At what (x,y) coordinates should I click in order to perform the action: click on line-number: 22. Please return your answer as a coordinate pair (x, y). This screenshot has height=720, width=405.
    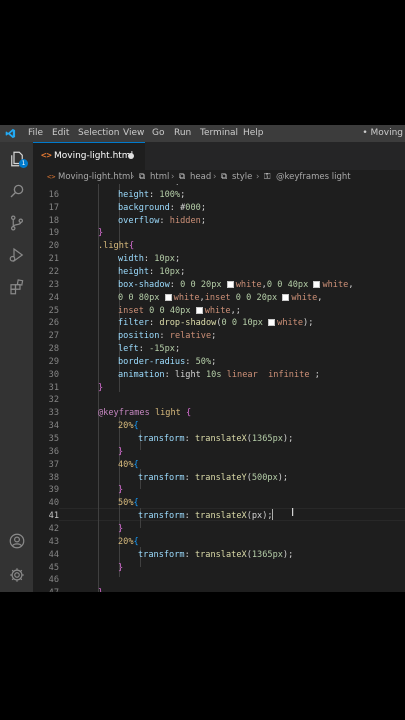
    Looking at the image, I should click on (53, 271).